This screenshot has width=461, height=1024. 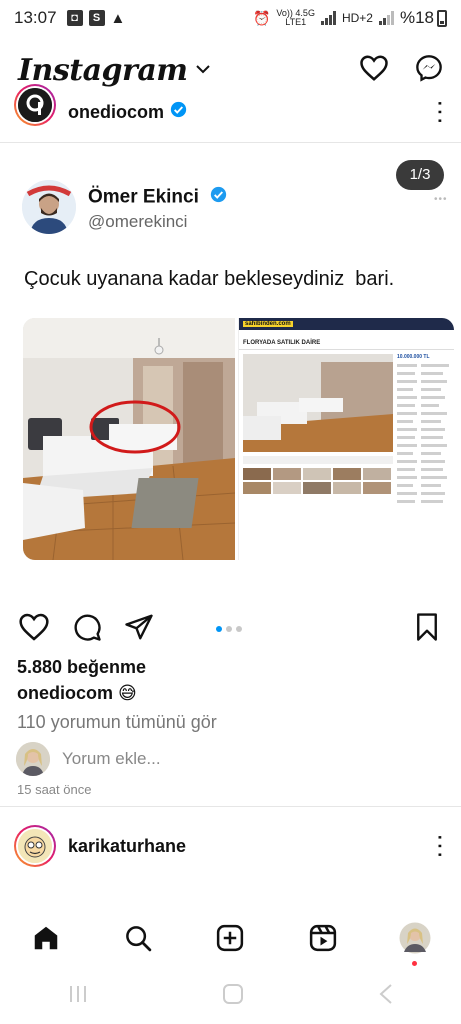 I want to click on network-label: Vo)) 4.5G LTE1, so click(x=295, y=17).